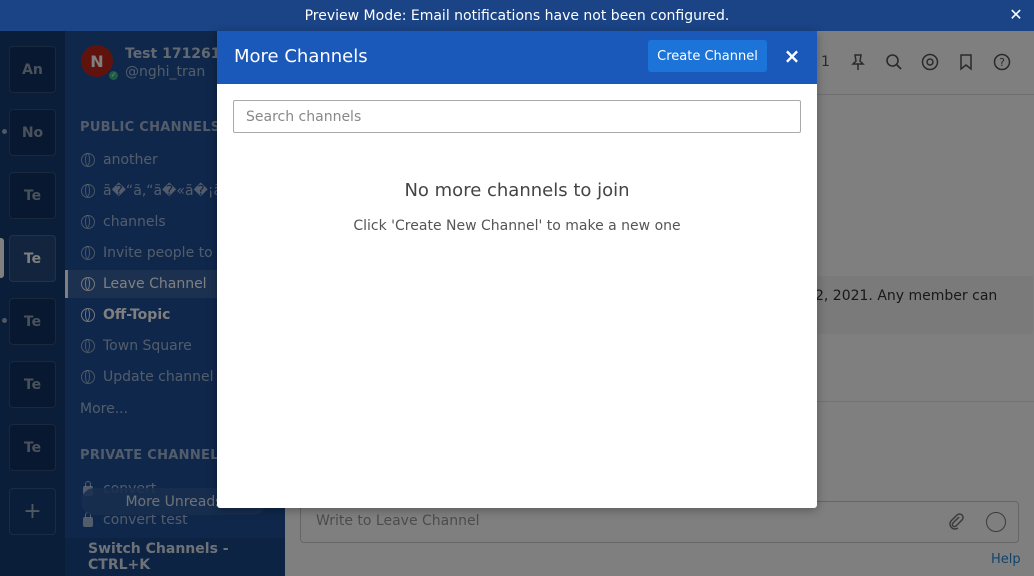  I want to click on search-channels-input, so click(517, 116).